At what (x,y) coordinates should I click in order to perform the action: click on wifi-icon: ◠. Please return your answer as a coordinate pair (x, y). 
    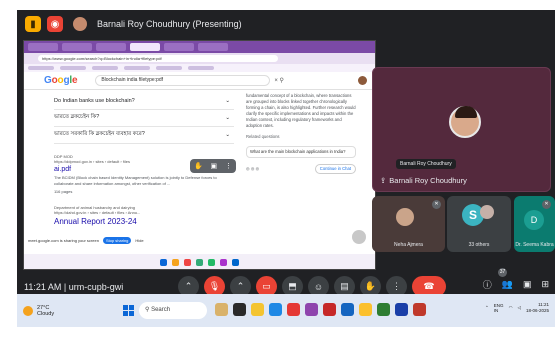
    Looking at the image, I should click on (511, 308).